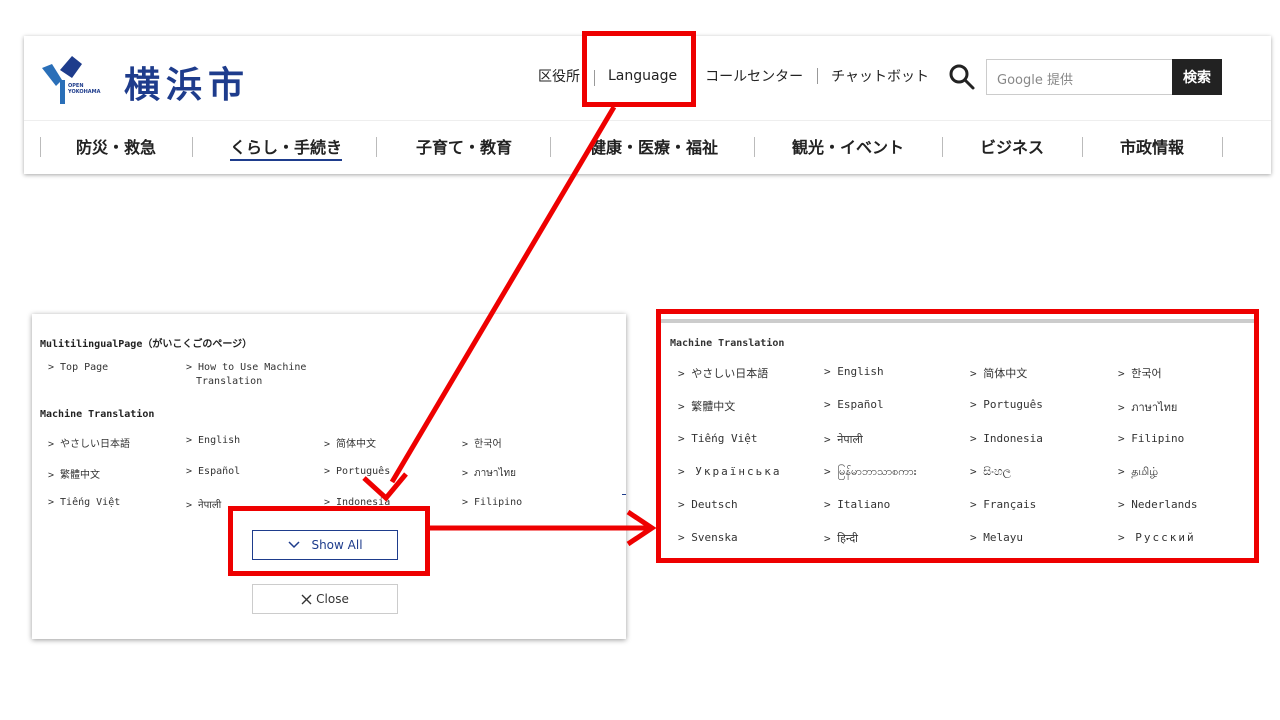 This screenshot has height=720, width=1280. I want to click on arrow-head-down, so click(385, 487).